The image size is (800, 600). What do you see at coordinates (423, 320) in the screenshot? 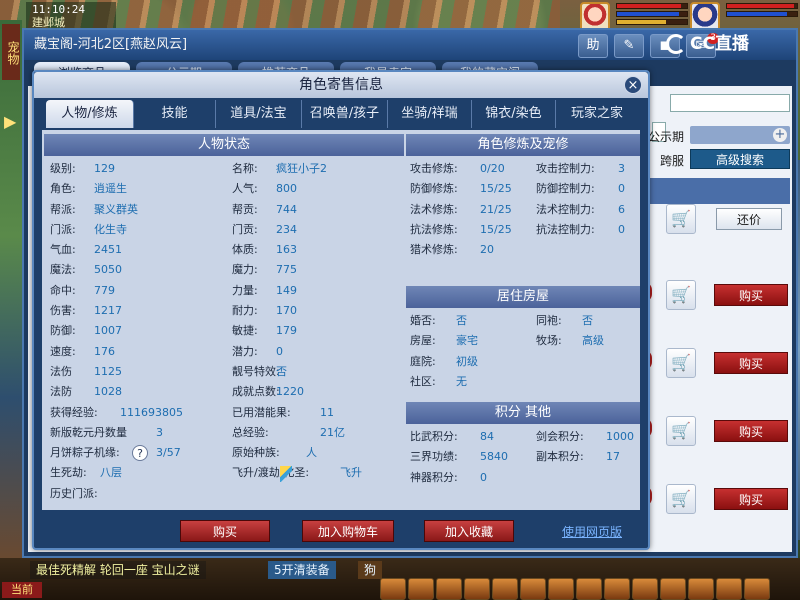
I see `stat-key: 婚否:` at bounding box center [423, 320].